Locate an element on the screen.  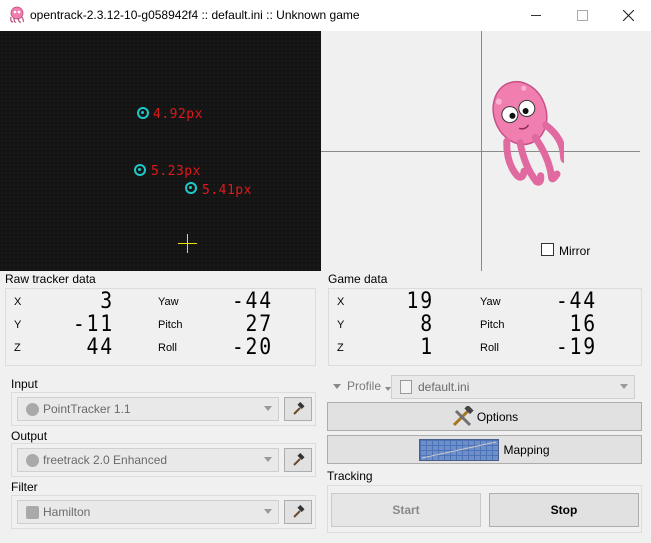
pose-axis-vertical is located at coordinates (481, 151).